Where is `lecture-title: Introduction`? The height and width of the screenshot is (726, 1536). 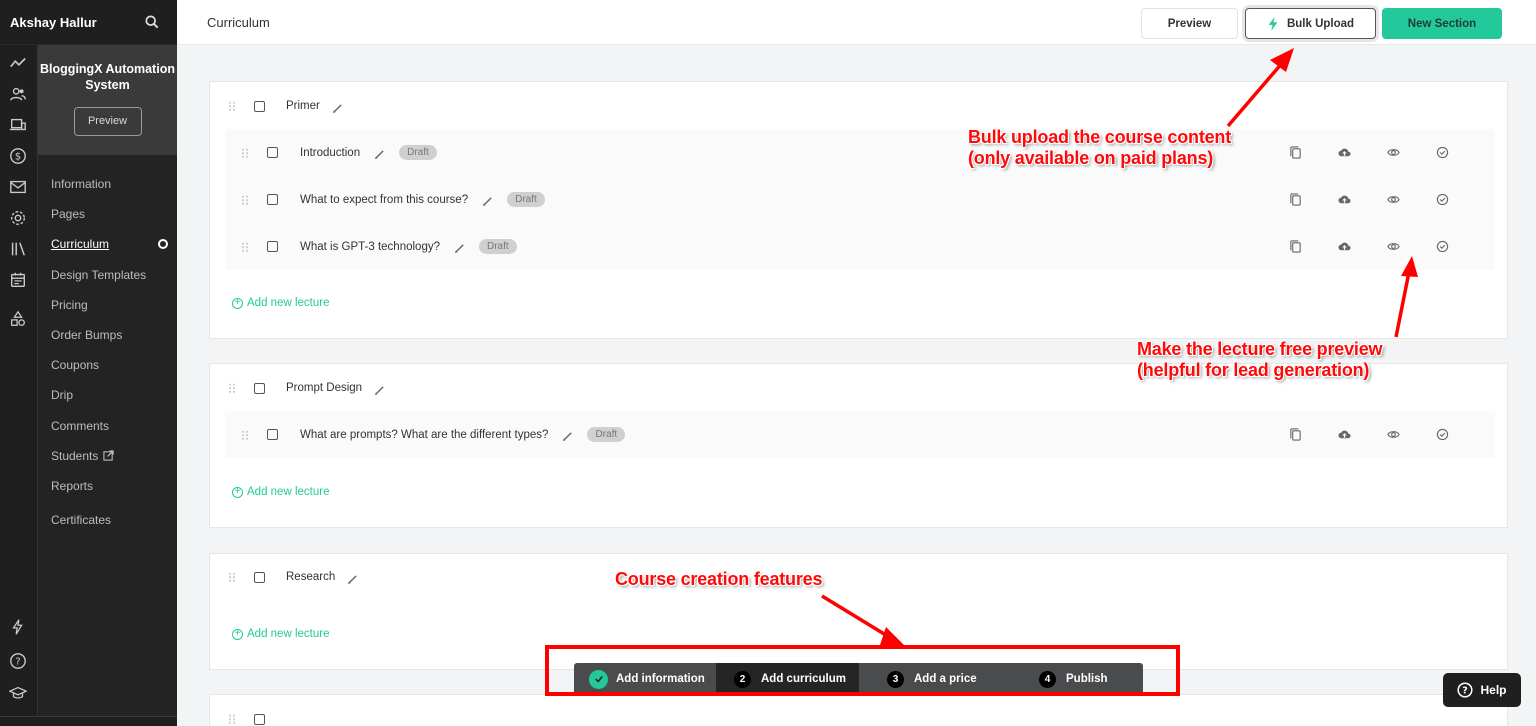
lecture-title: Introduction is located at coordinates (330, 153).